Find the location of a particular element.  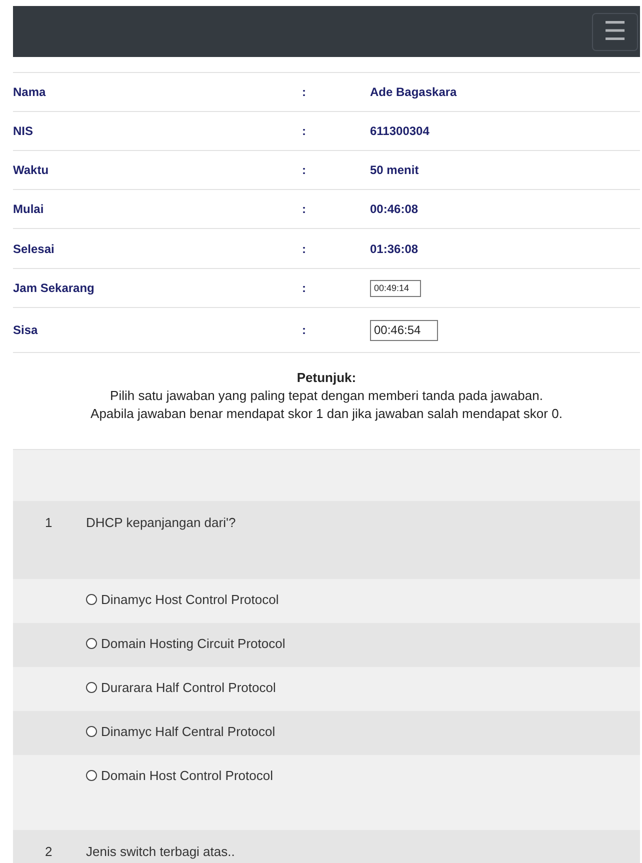

time-field: 00:49:14 is located at coordinates (395, 288).